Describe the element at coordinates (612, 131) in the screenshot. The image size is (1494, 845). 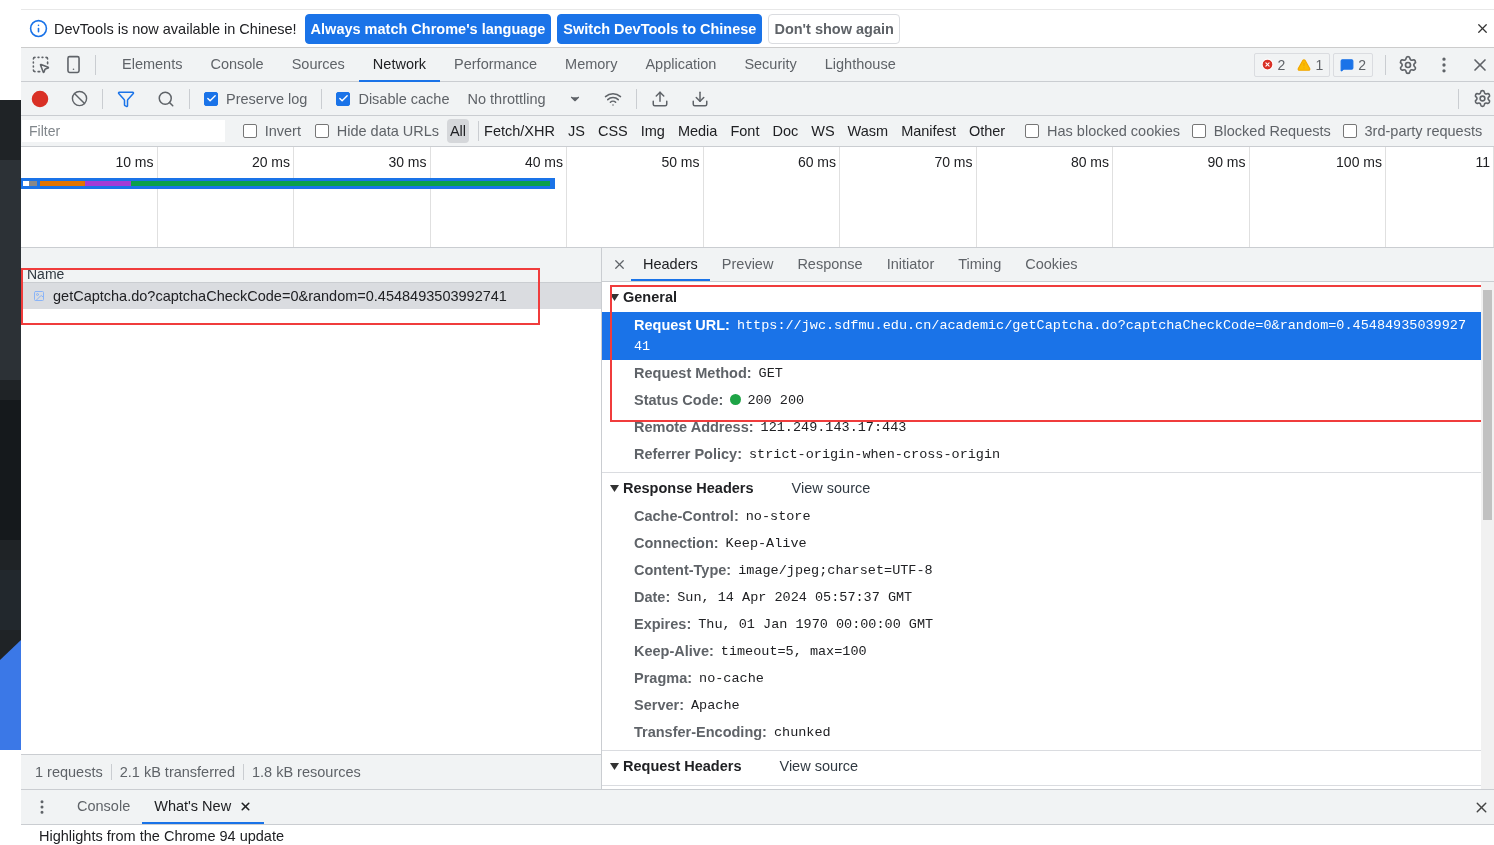
I see `type-filter: CSS` at that location.